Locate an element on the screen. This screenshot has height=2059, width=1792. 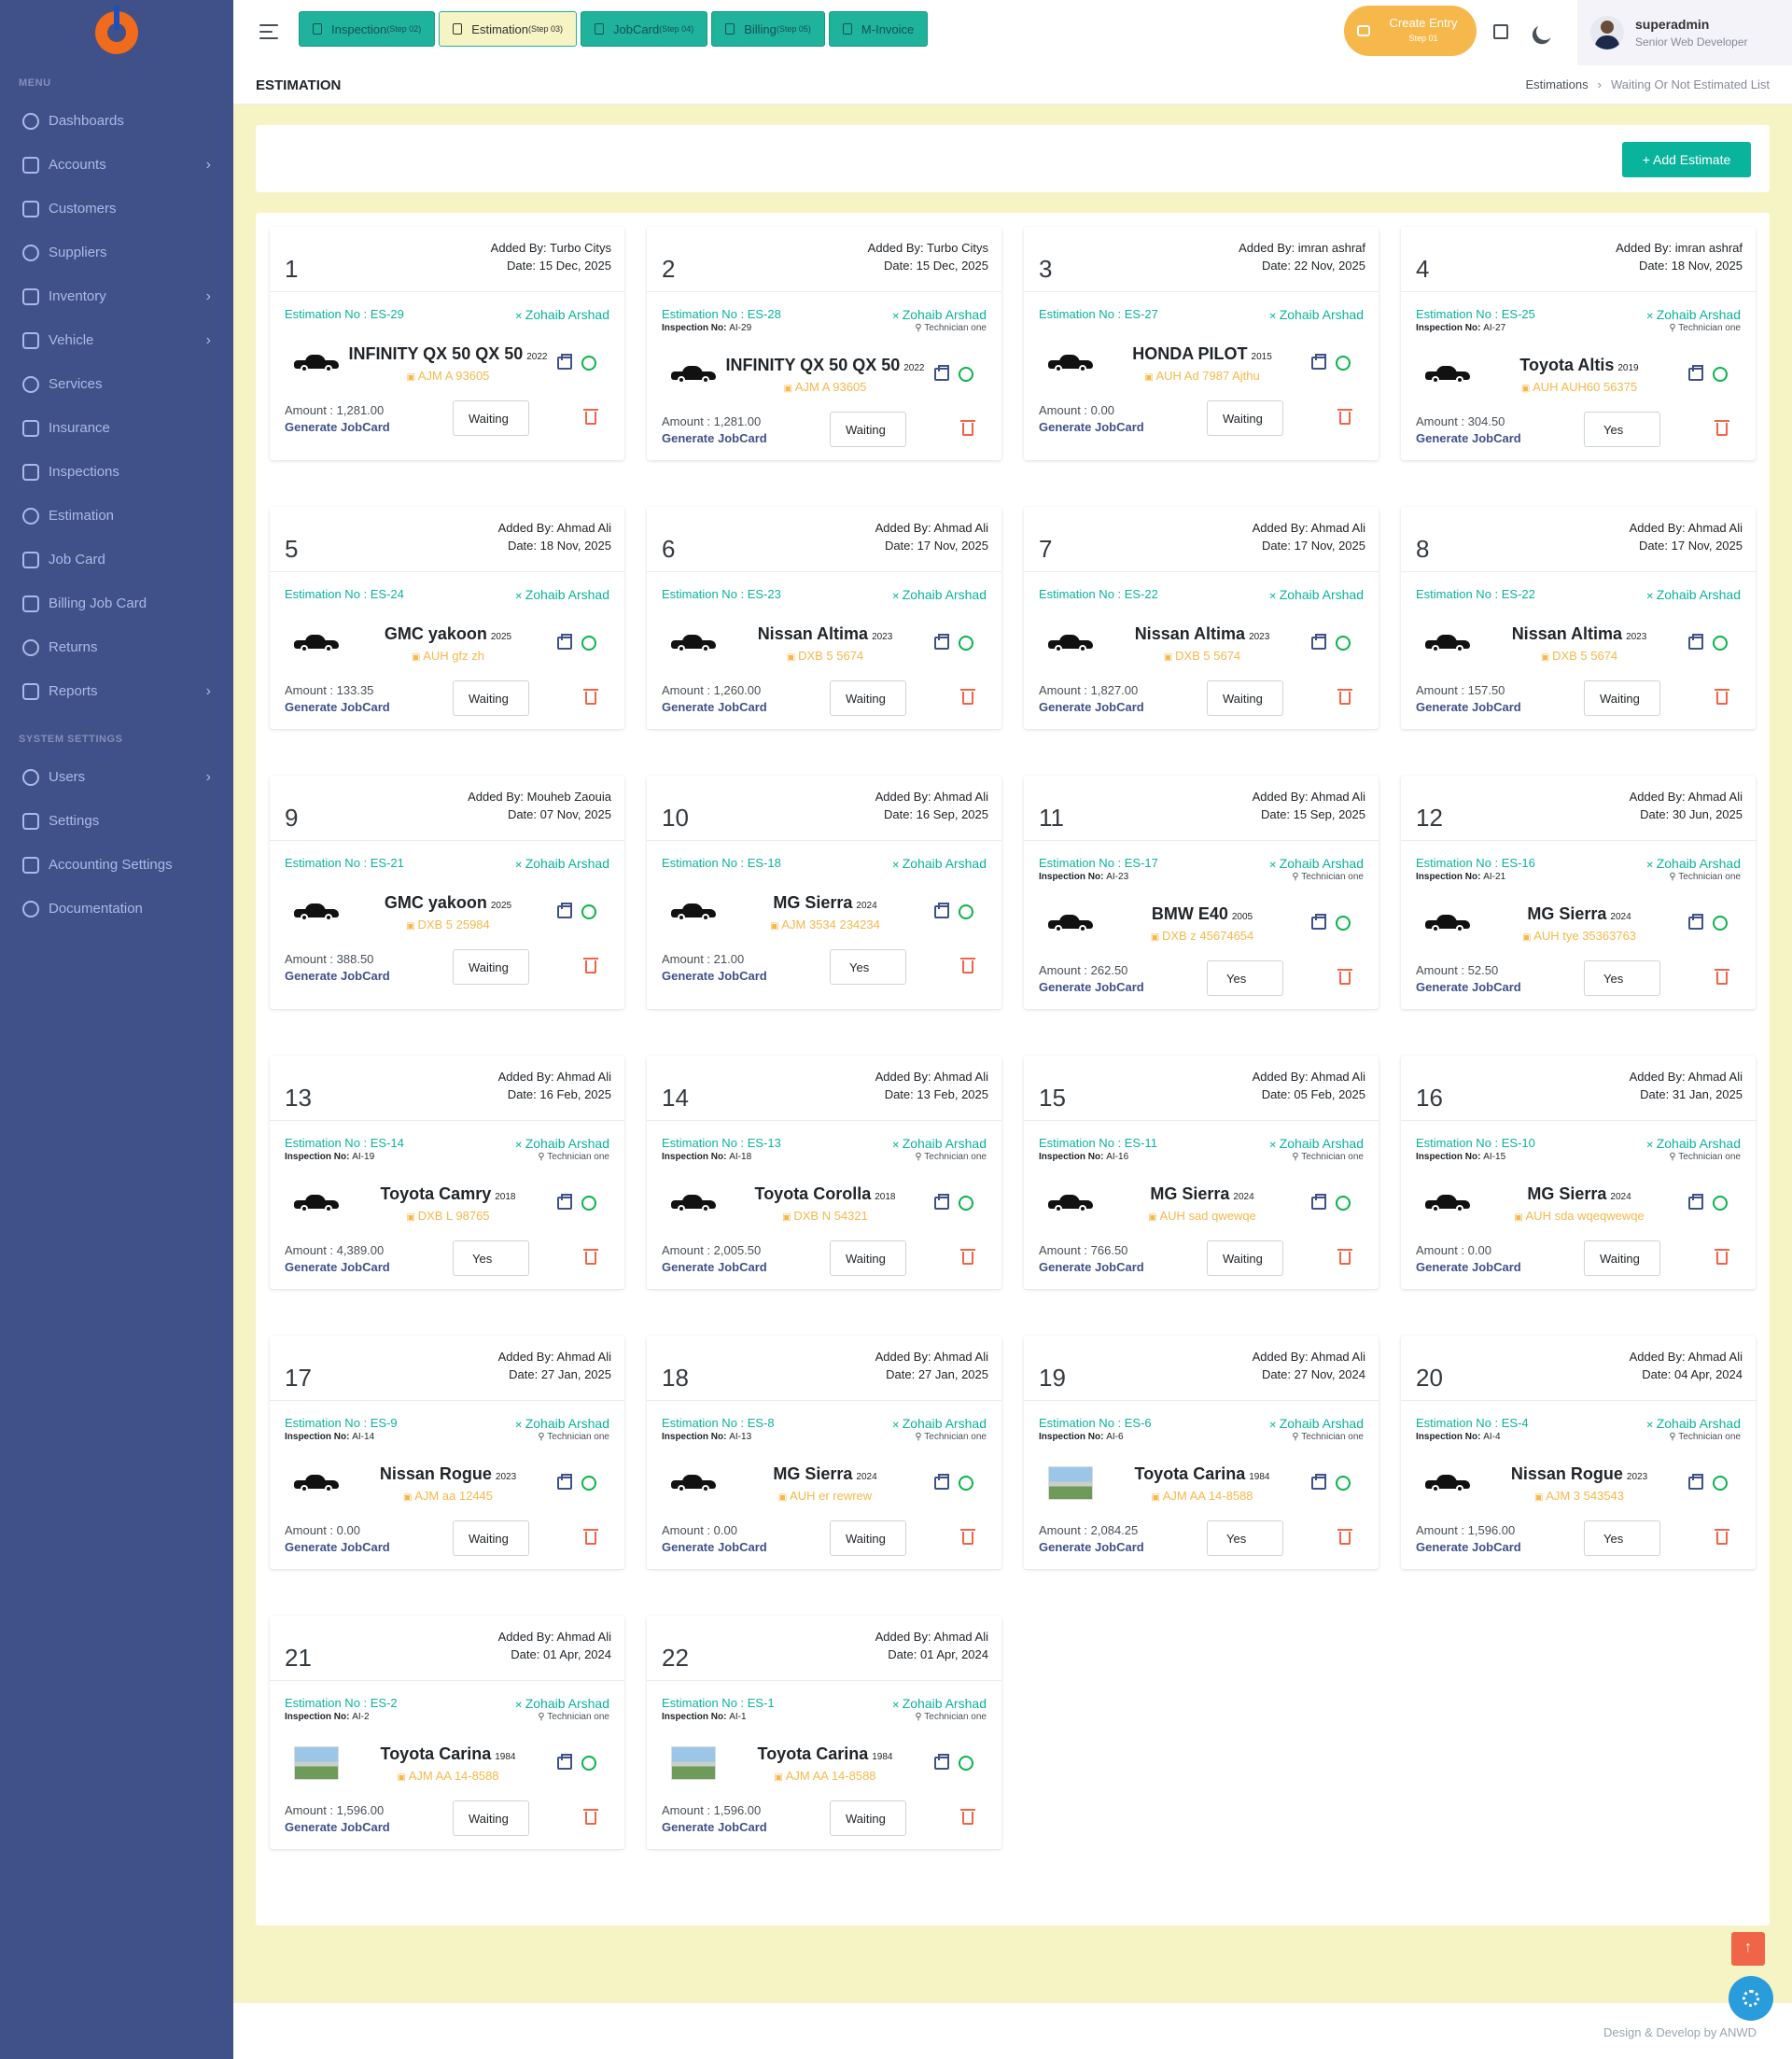
sidebar-item-users: Users › is located at coordinates (116, 777).